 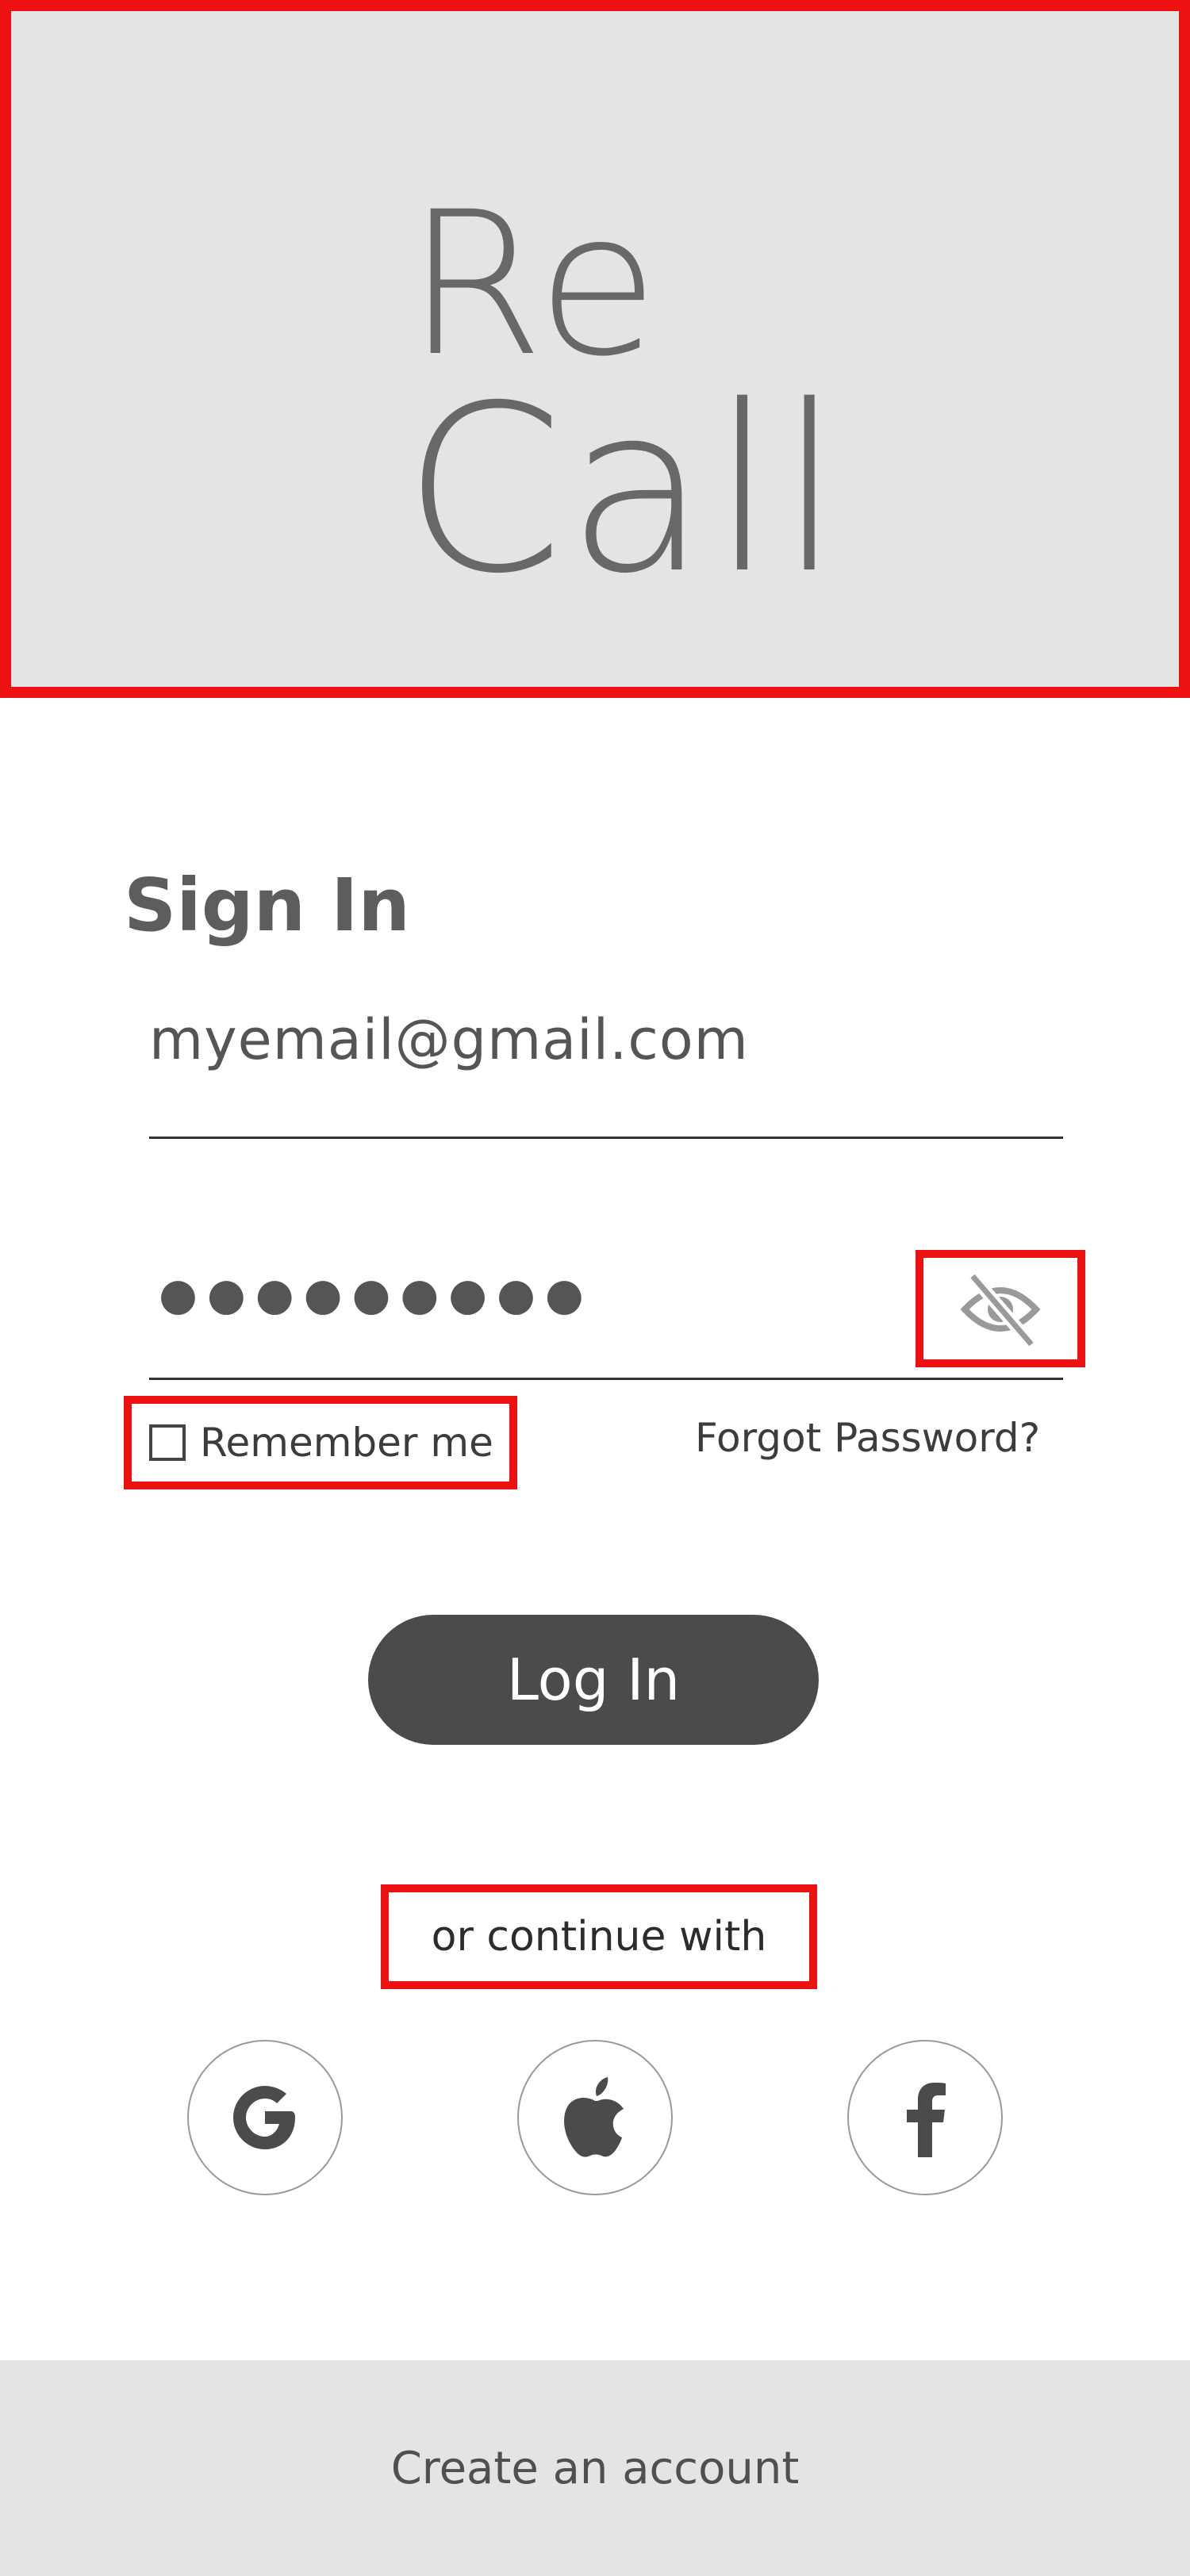 I want to click on apple-icon, so click(x=594, y=2117).